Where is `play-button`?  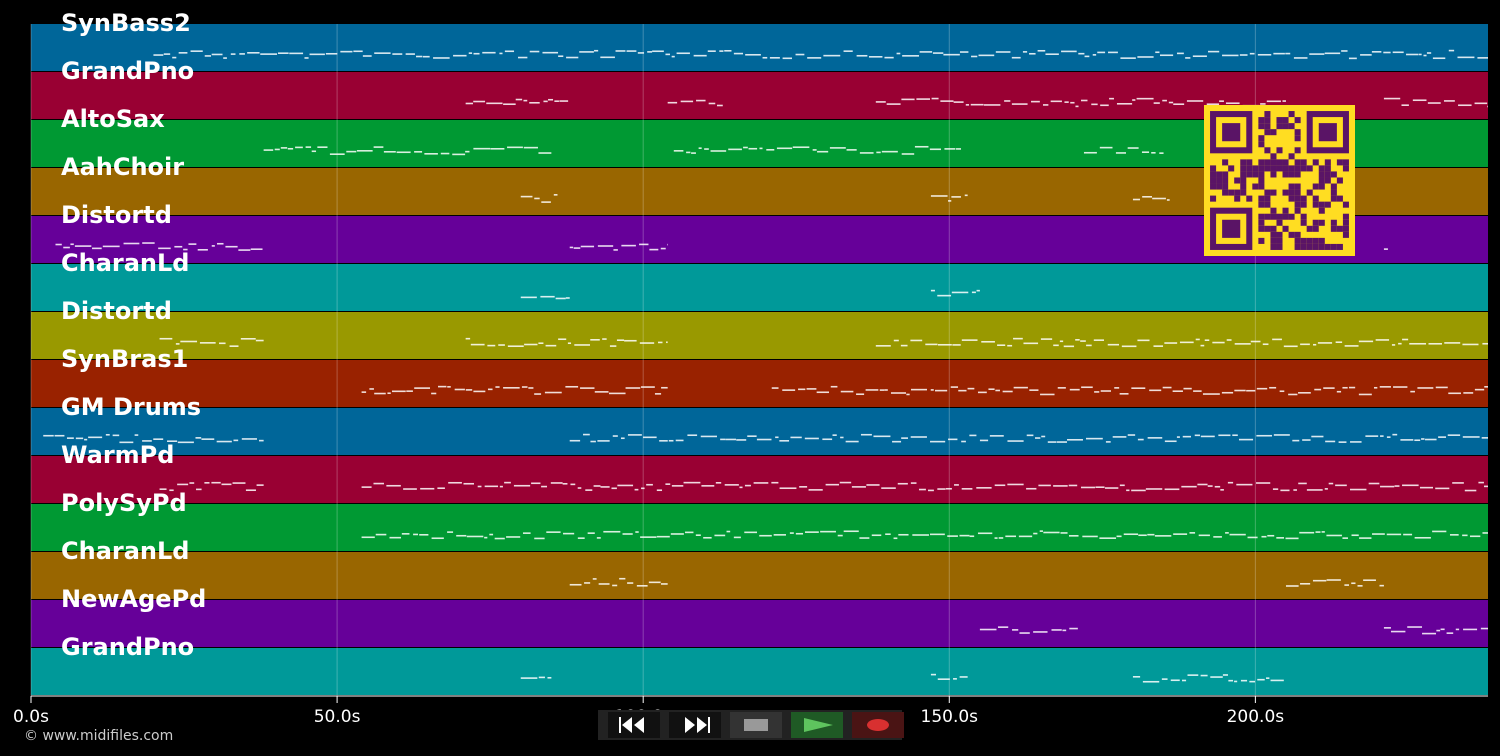 play-button is located at coordinates (817, 725).